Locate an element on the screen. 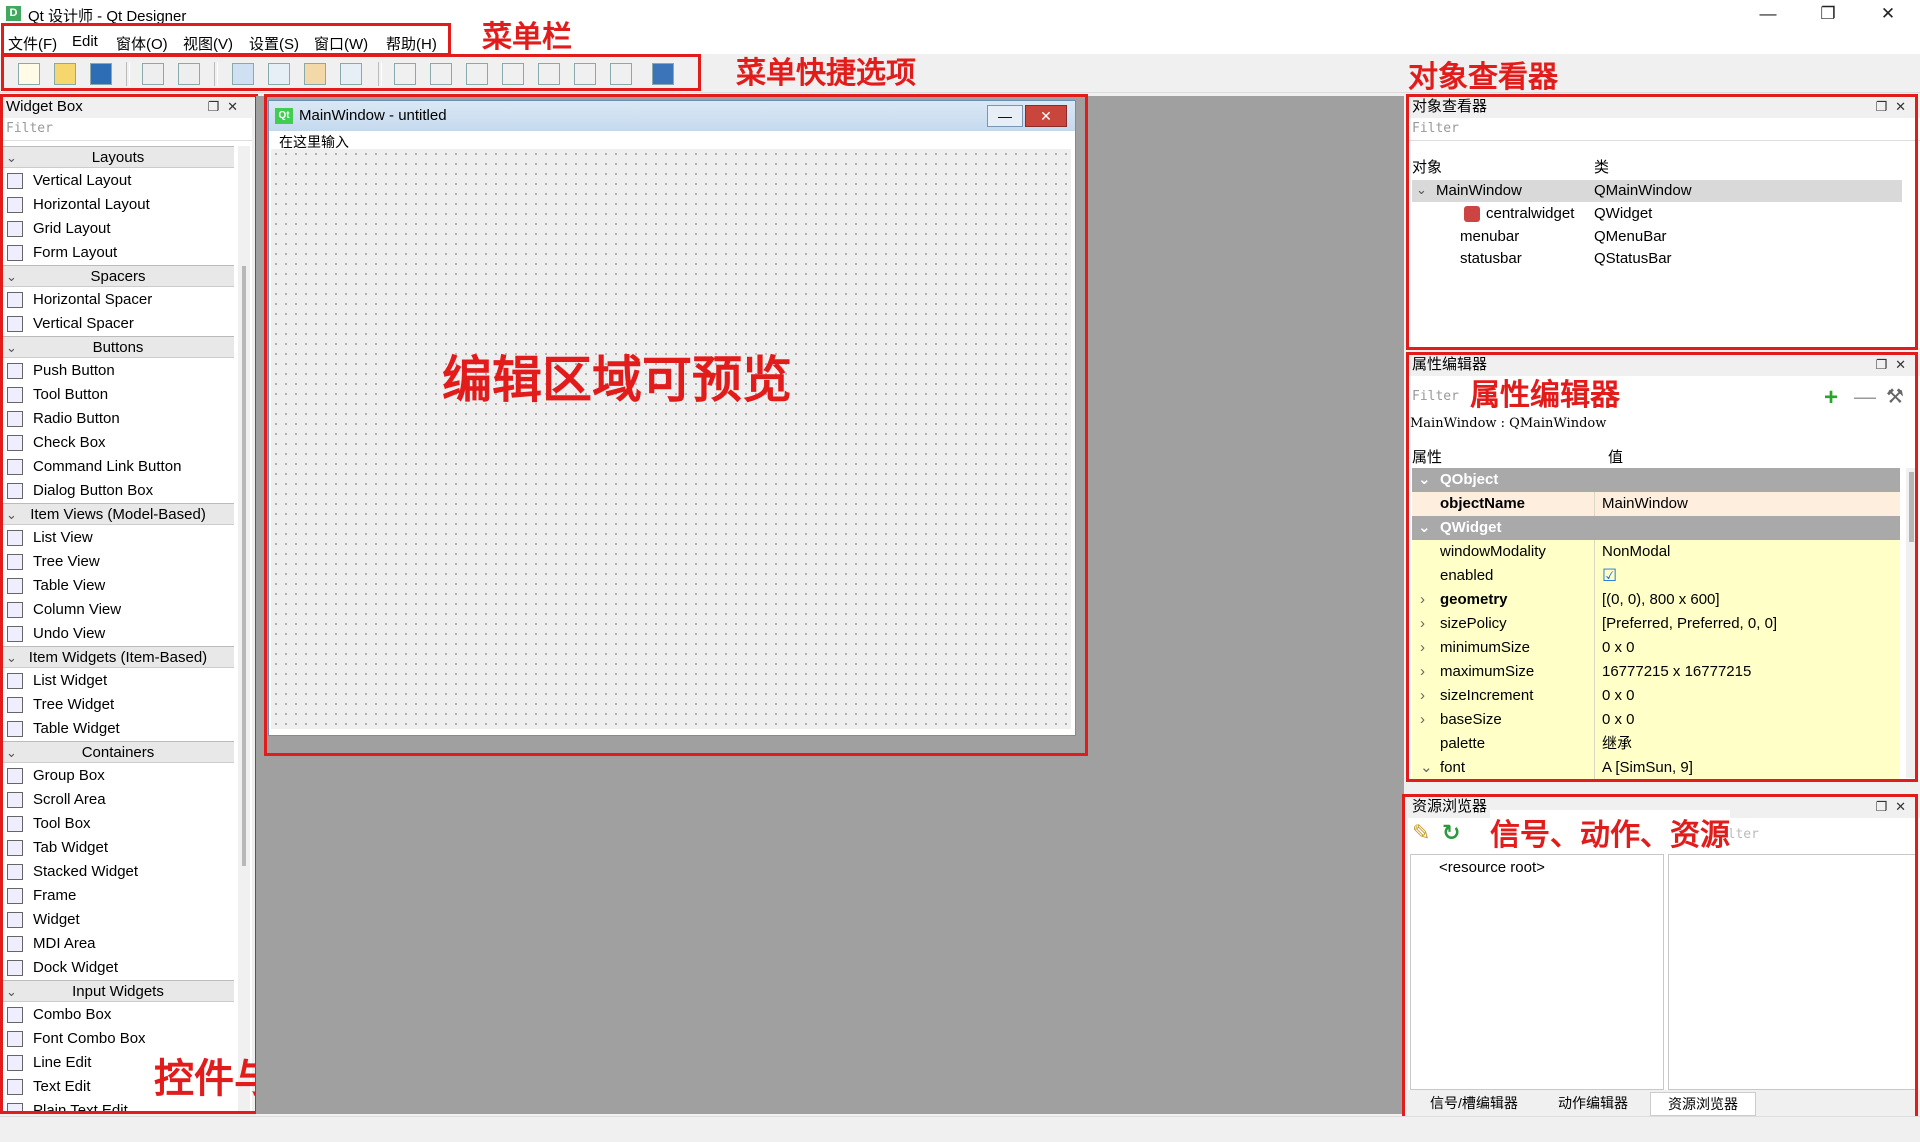 The image size is (1920, 1142). maximize-button: ❐ is located at coordinates (1828, 14).